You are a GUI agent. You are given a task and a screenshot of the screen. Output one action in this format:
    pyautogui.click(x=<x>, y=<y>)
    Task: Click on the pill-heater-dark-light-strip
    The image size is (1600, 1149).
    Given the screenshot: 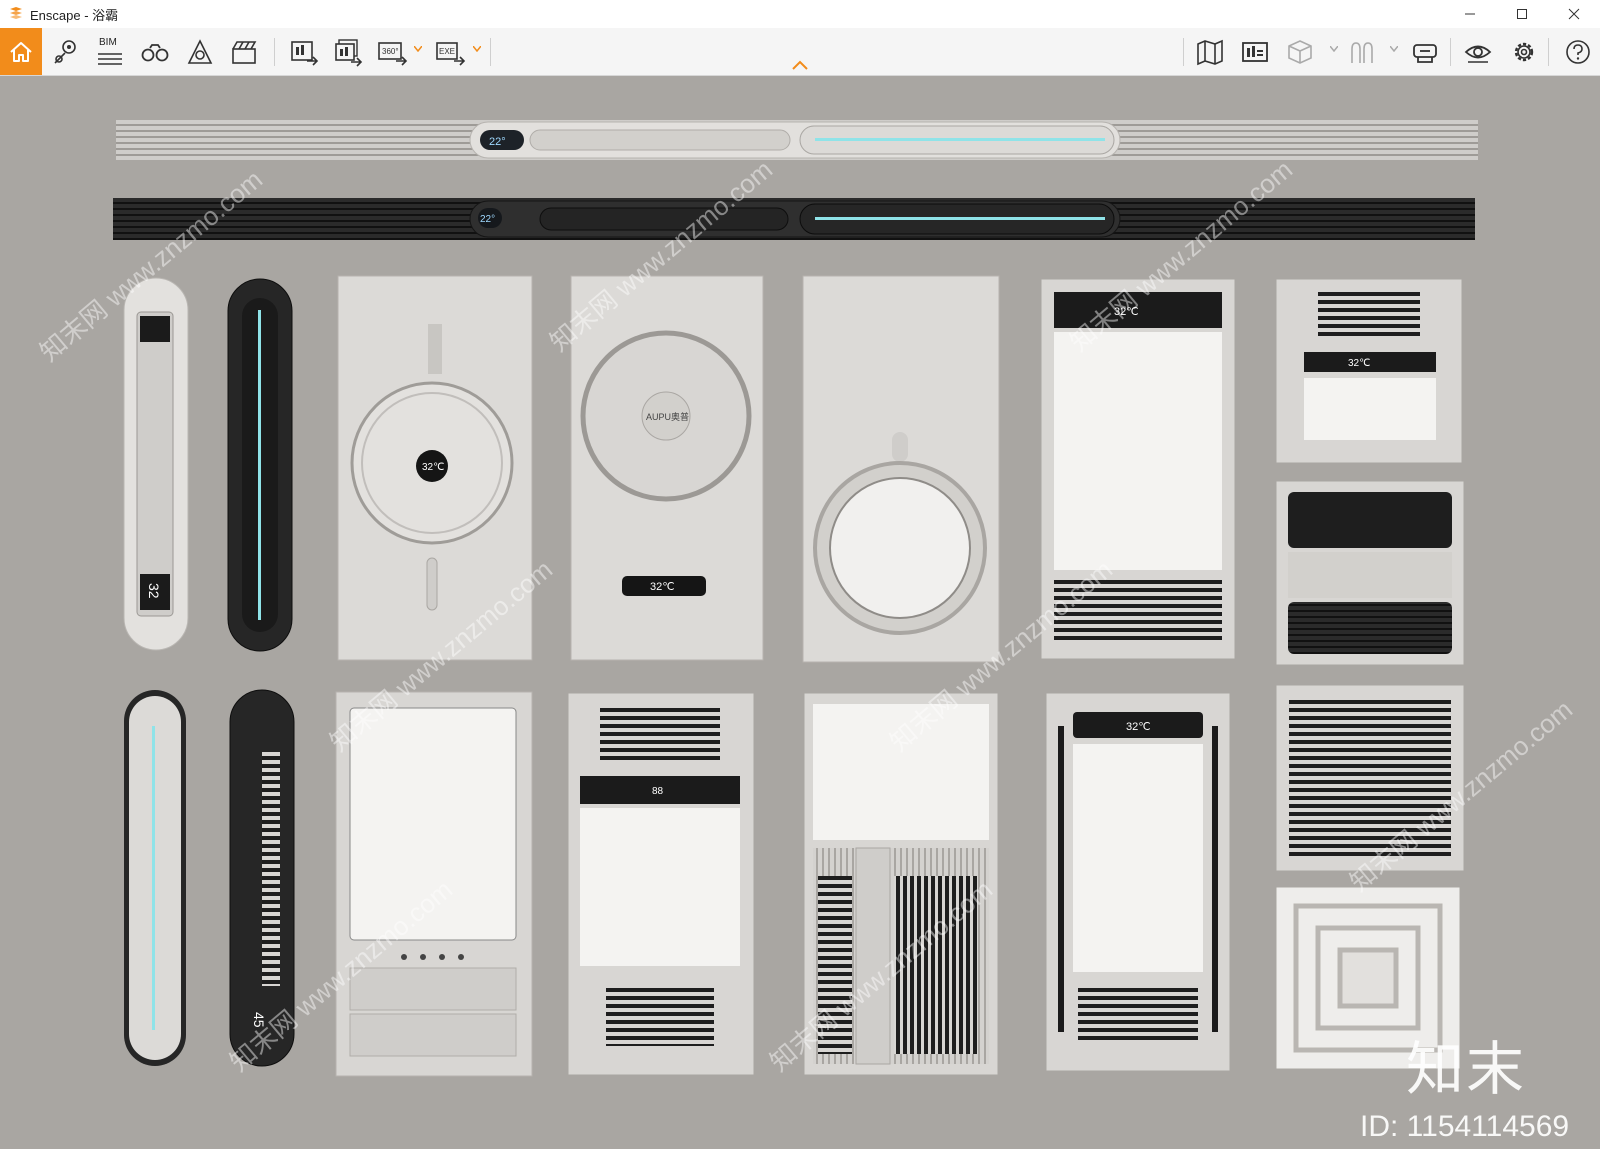 What is the action you would take?
    pyautogui.click(x=260, y=465)
    